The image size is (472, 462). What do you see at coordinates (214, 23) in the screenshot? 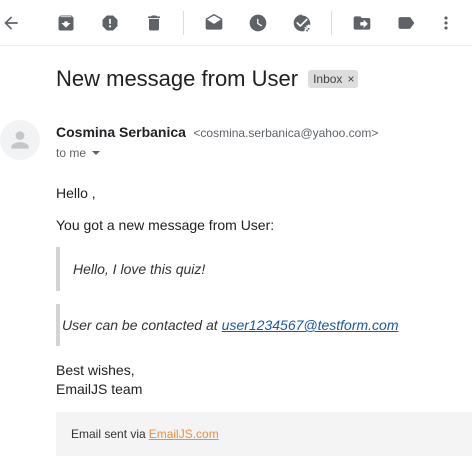
I see `mark-unread-icon` at bounding box center [214, 23].